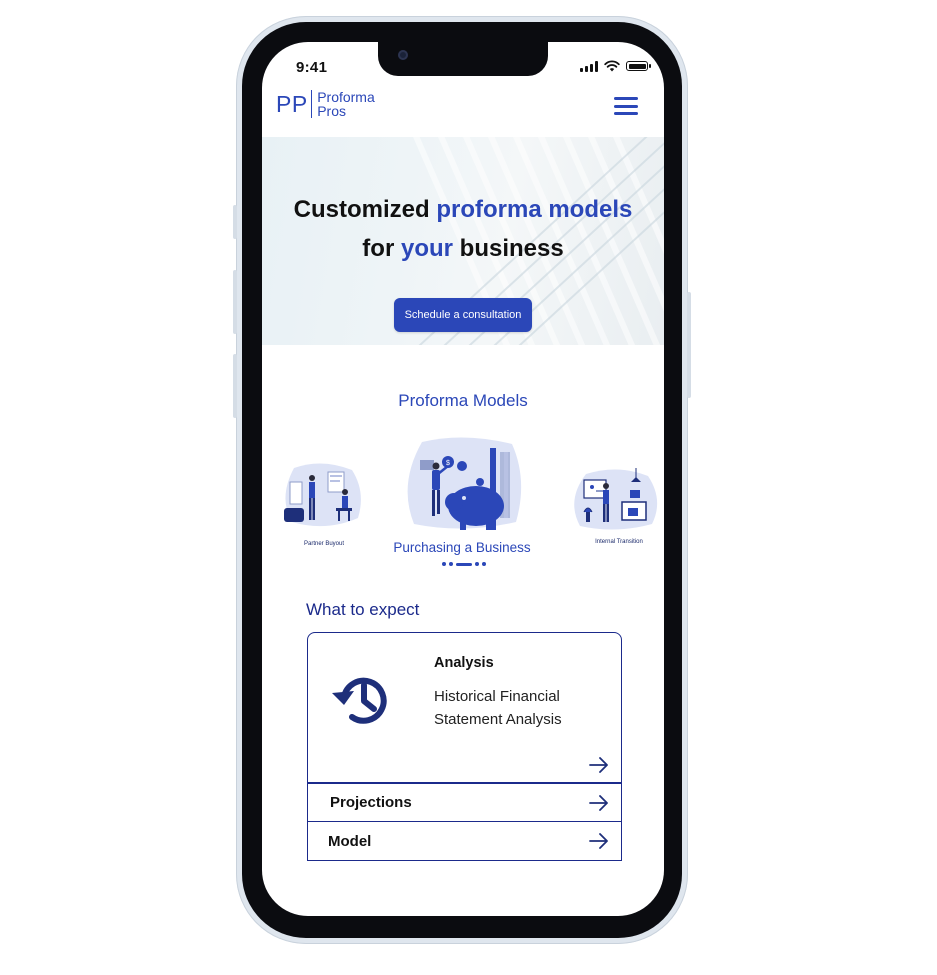 The width and height of the screenshot is (937, 975). I want to click on carousel-dots, so click(464, 564).